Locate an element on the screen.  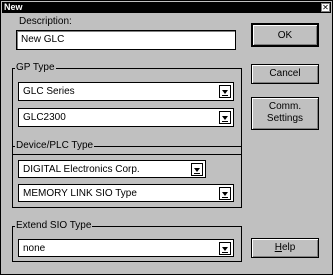
device-maker-value: DIGITAL Electronics Corp. is located at coordinates (81, 169).